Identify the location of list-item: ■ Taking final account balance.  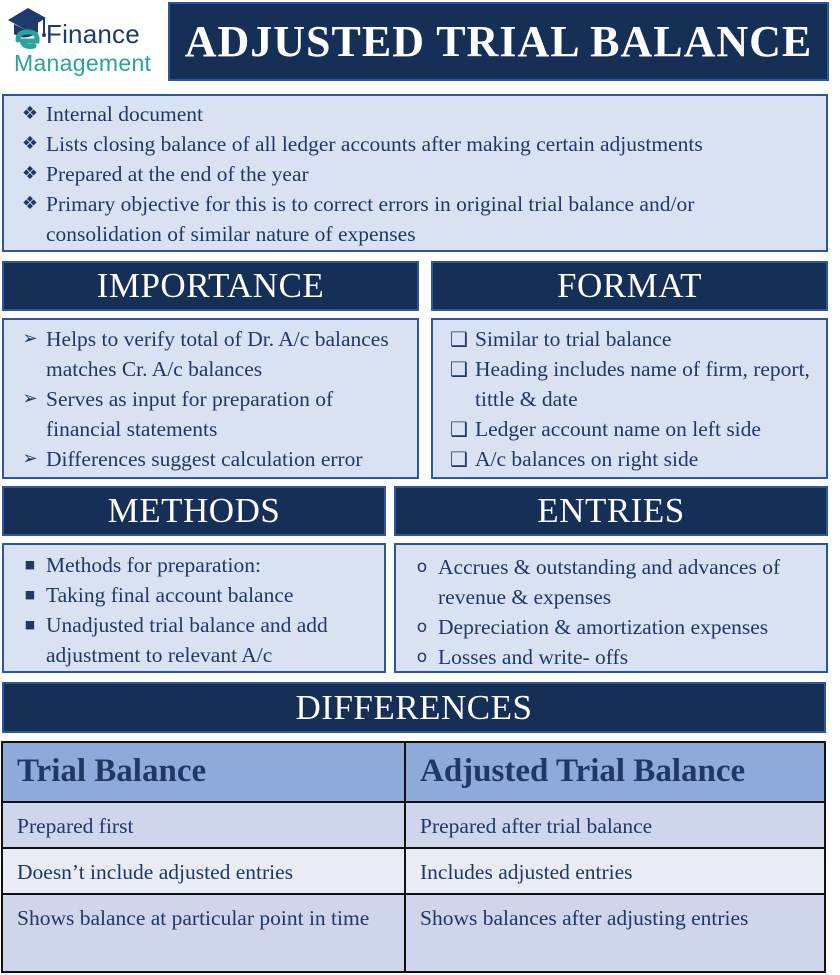
(194, 595).